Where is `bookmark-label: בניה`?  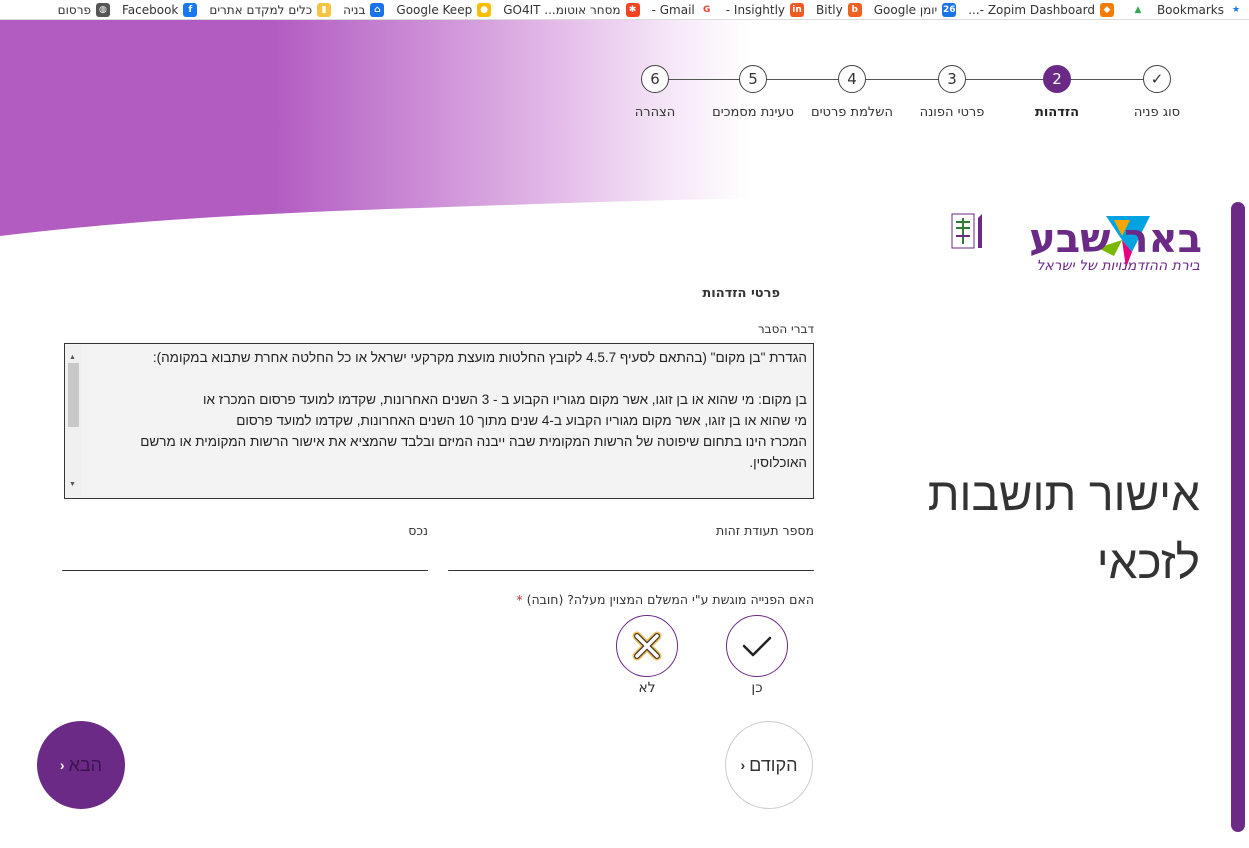 bookmark-label: בניה is located at coordinates (354, 9).